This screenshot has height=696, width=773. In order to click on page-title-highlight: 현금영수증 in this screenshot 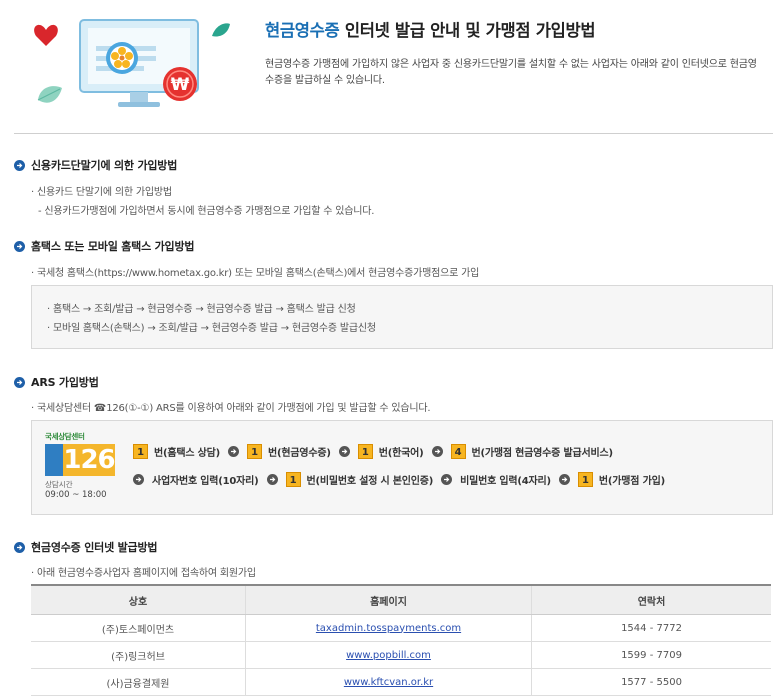, I will do `click(302, 30)`.